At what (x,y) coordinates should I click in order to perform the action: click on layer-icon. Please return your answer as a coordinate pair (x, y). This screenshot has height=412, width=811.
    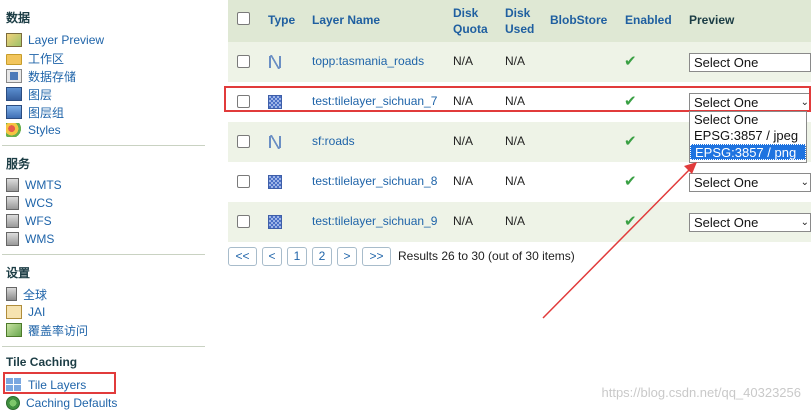
    Looking at the image, I should click on (14, 94).